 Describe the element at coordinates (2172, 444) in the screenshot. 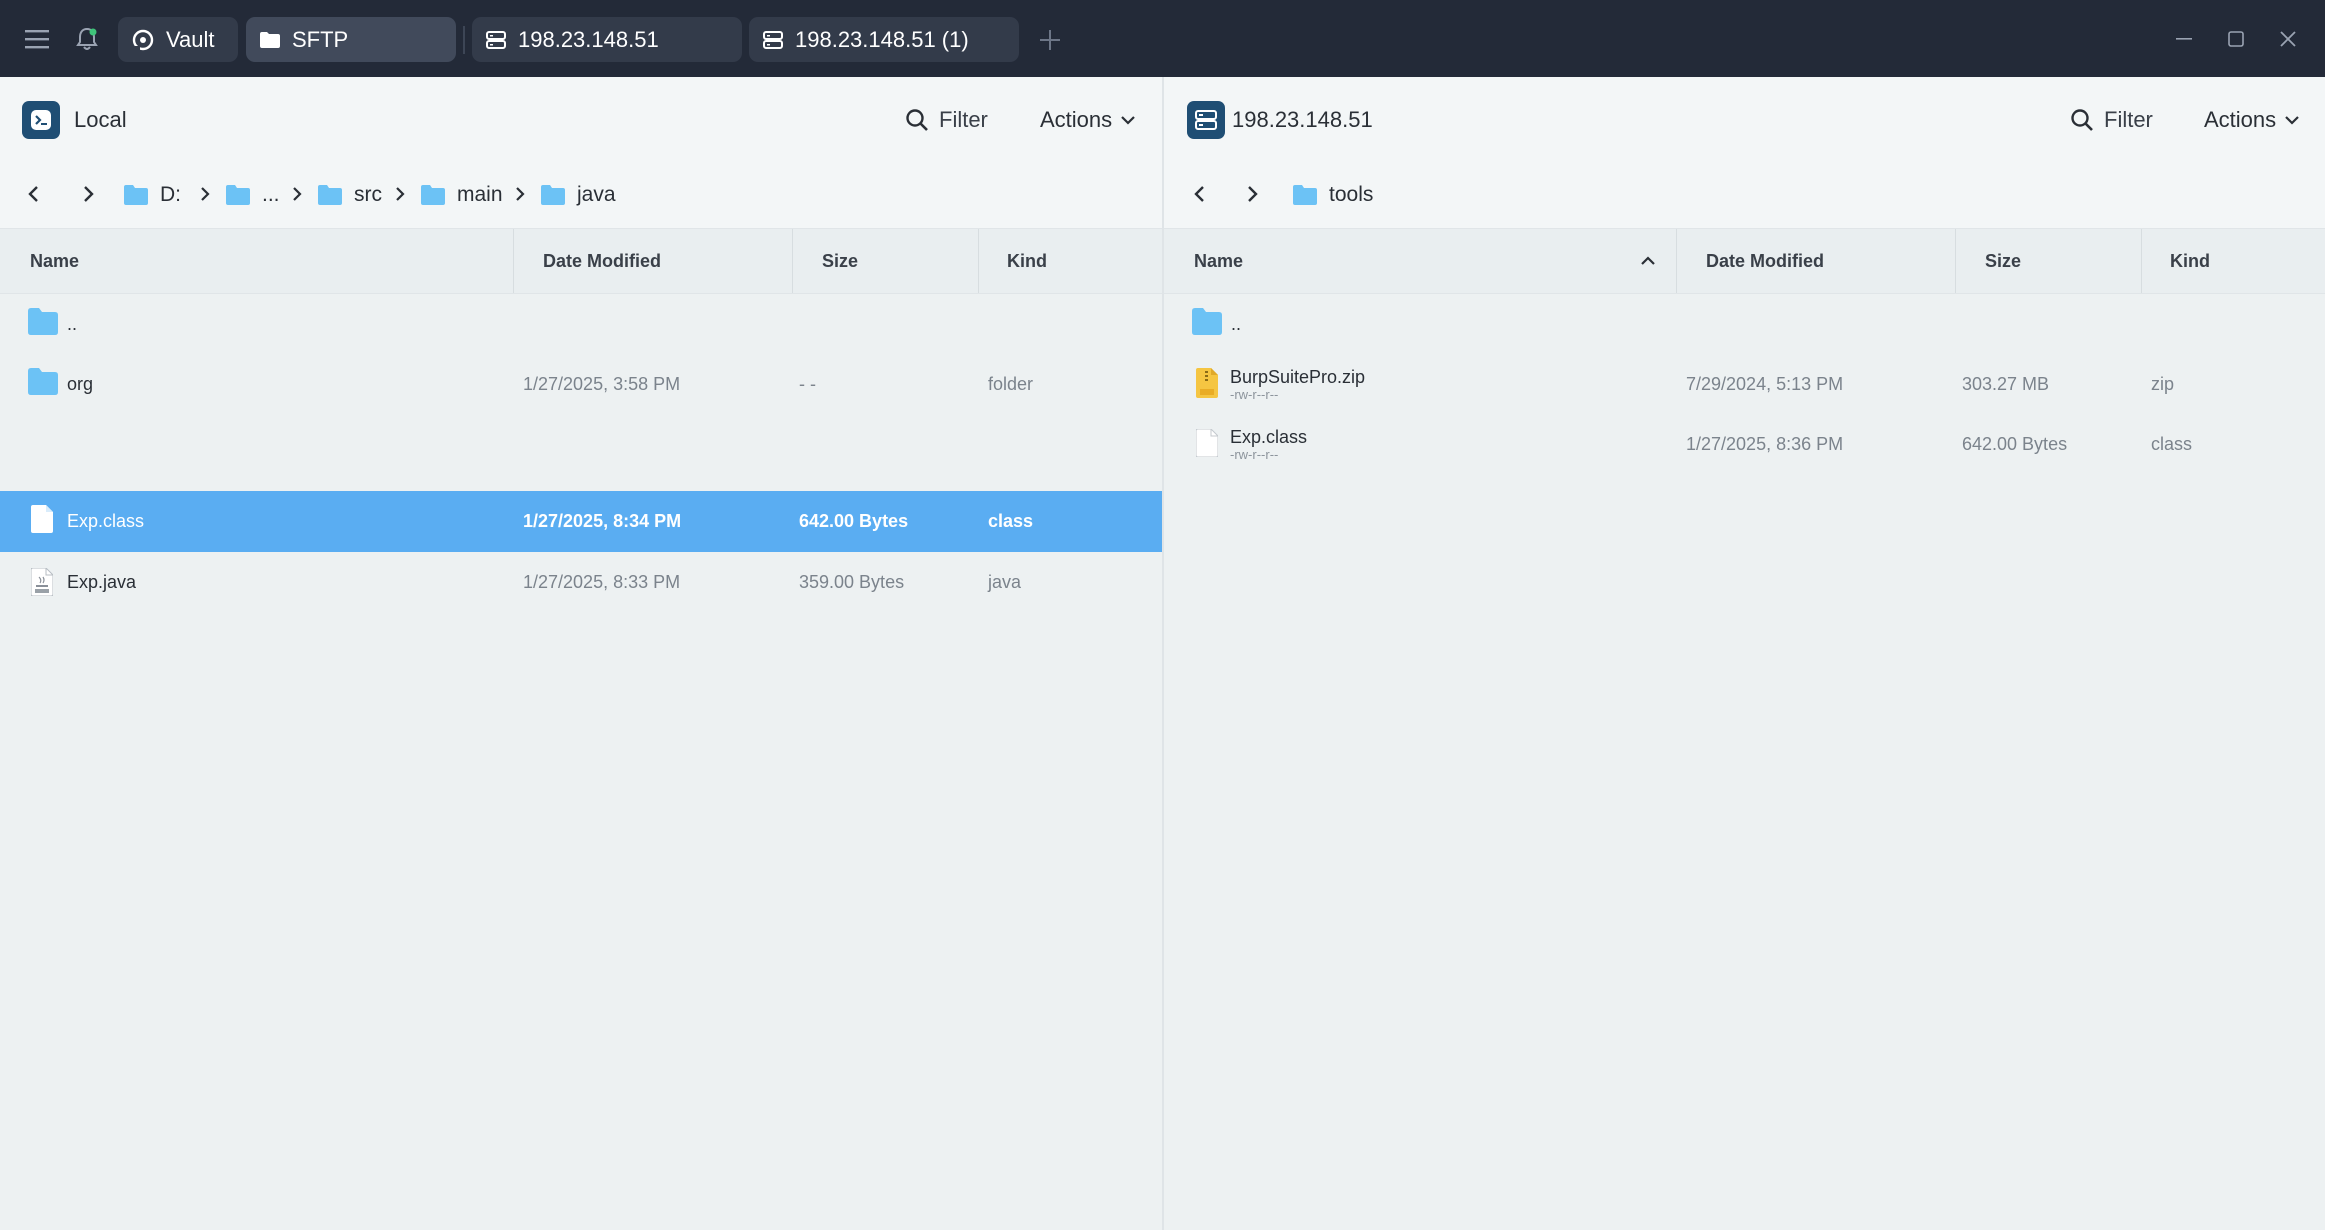

I see `file-kind: class` at that location.